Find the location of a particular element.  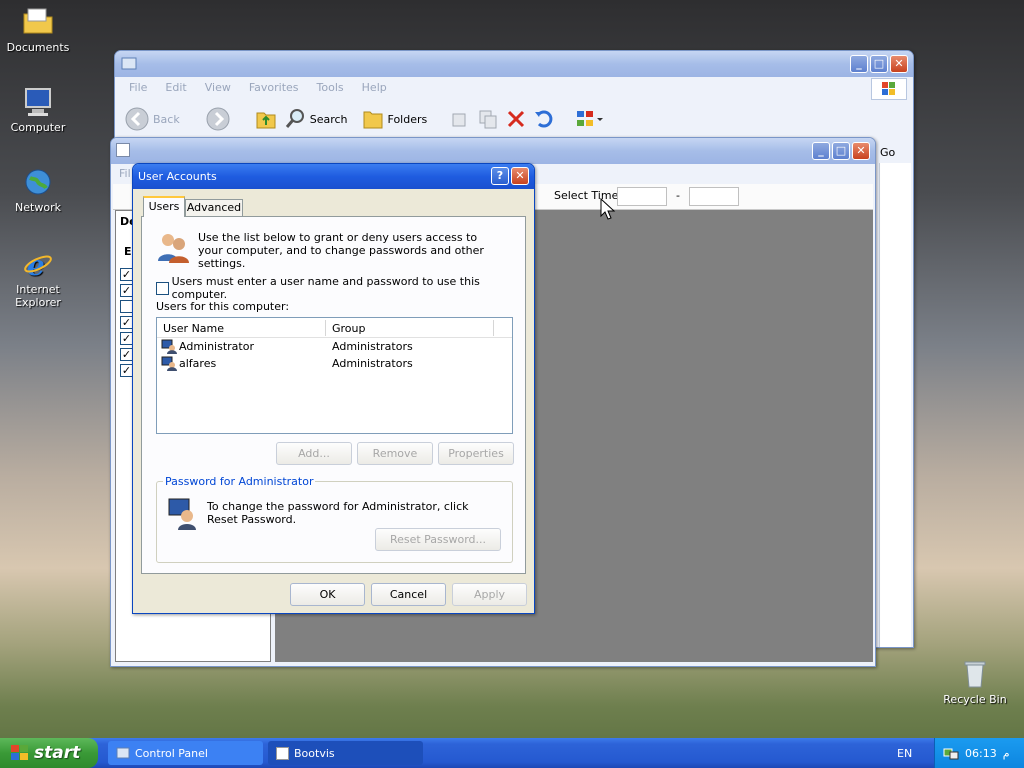

column-group: Group is located at coordinates (349, 328).